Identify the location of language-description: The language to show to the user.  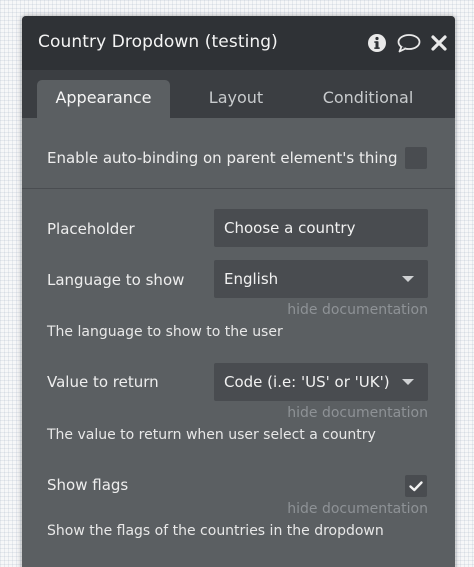
(165, 332).